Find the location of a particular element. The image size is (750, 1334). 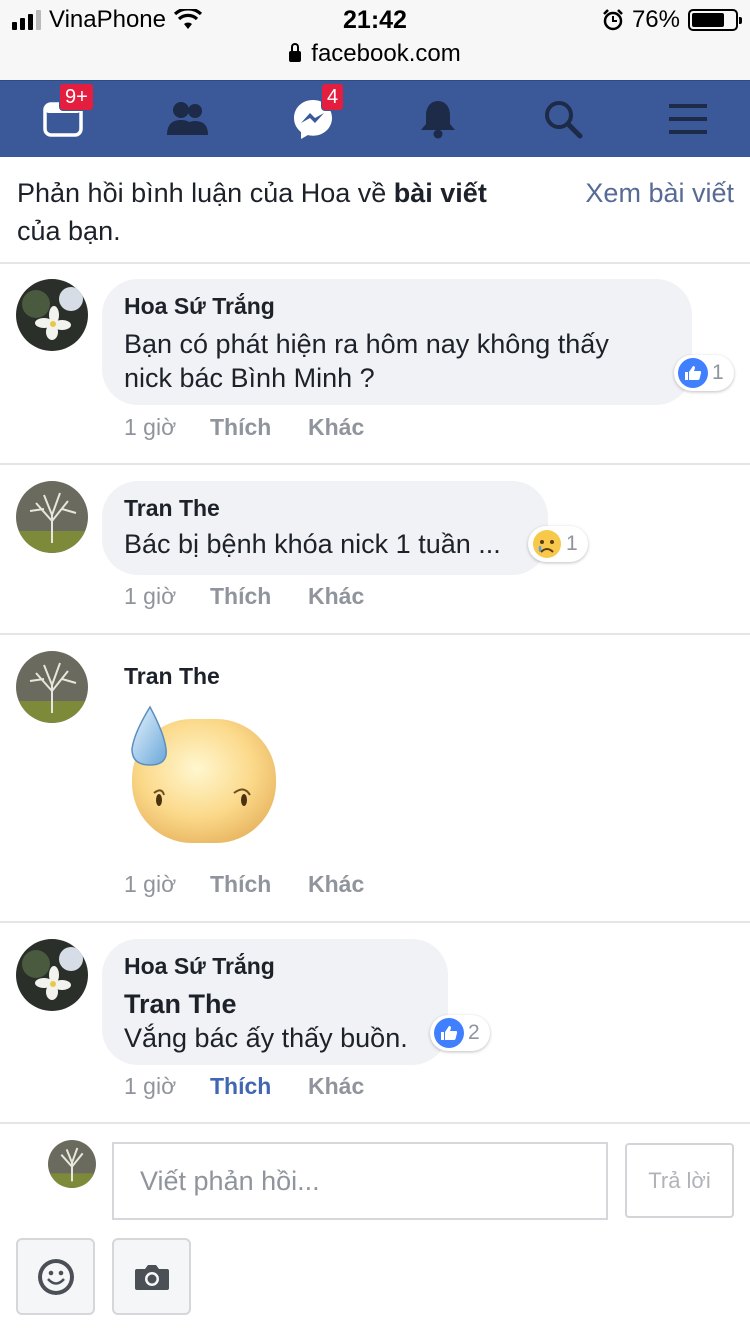

emoji-button is located at coordinates (55, 1276).